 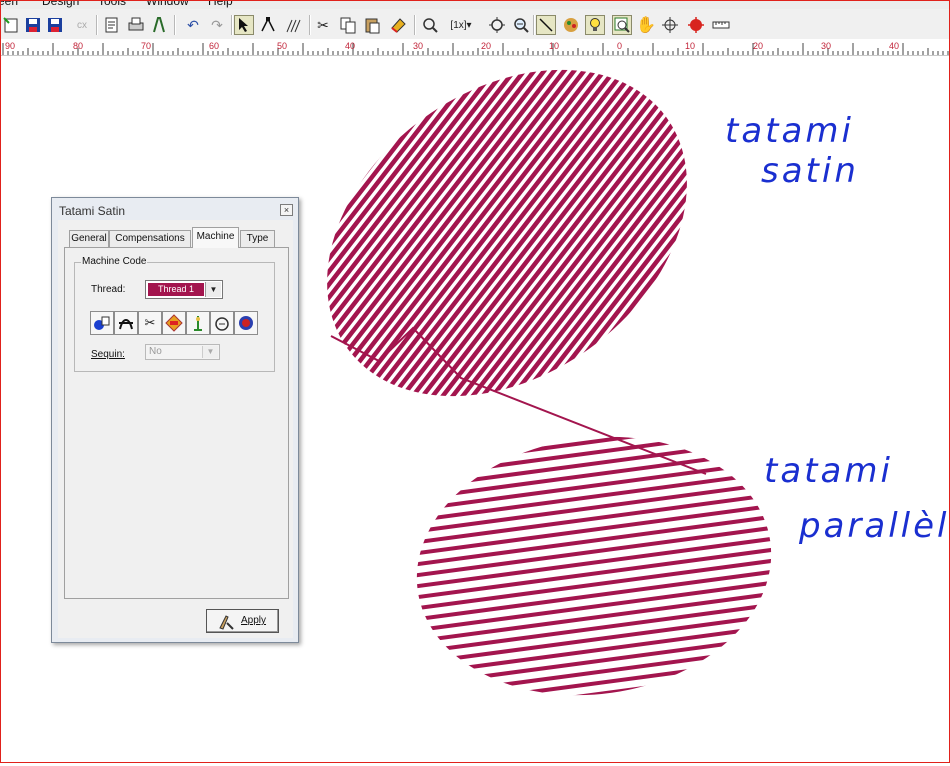 What do you see at coordinates (646, 25) in the screenshot?
I see `pan-hand-icon: ✋` at bounding box center [646, 25].